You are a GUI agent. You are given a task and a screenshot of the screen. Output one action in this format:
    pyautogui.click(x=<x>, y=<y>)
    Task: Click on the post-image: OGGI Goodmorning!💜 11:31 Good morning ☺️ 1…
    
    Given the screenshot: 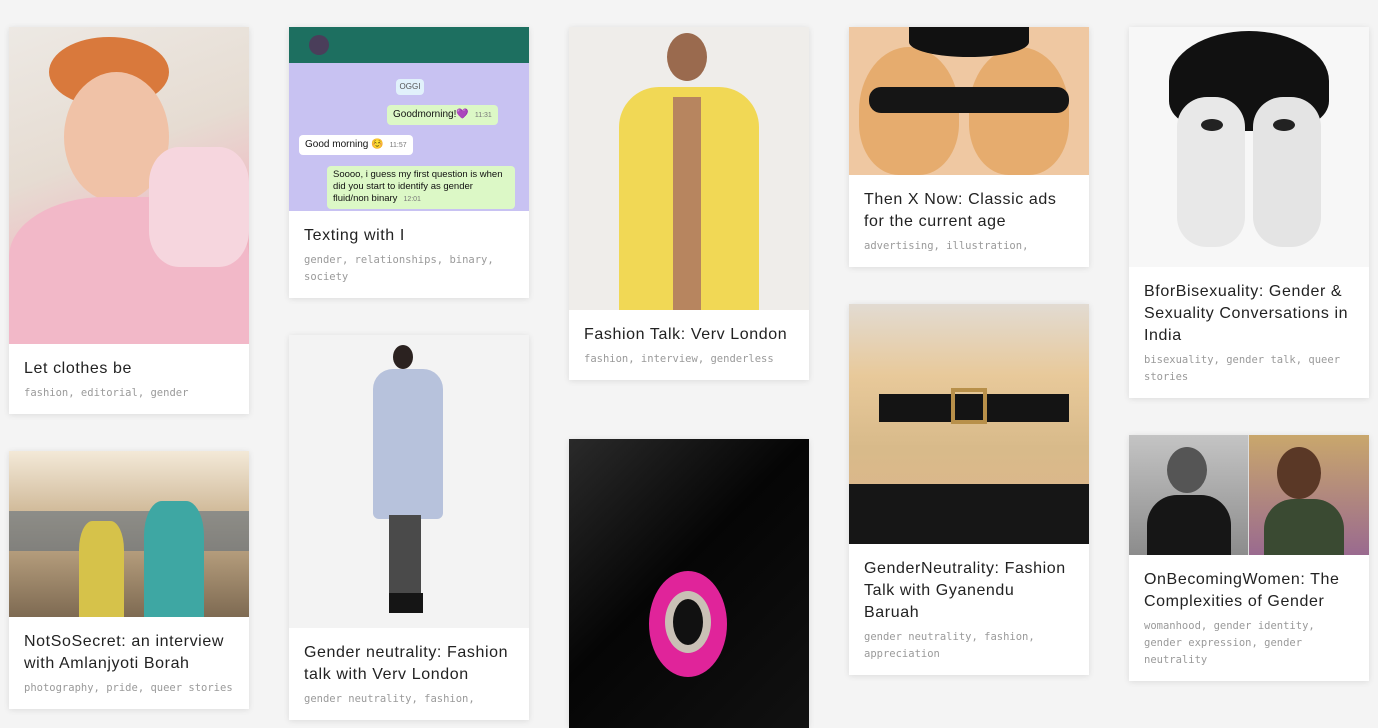 What is the action you would take?
    pyautogui.click(x=409, y=119)
    